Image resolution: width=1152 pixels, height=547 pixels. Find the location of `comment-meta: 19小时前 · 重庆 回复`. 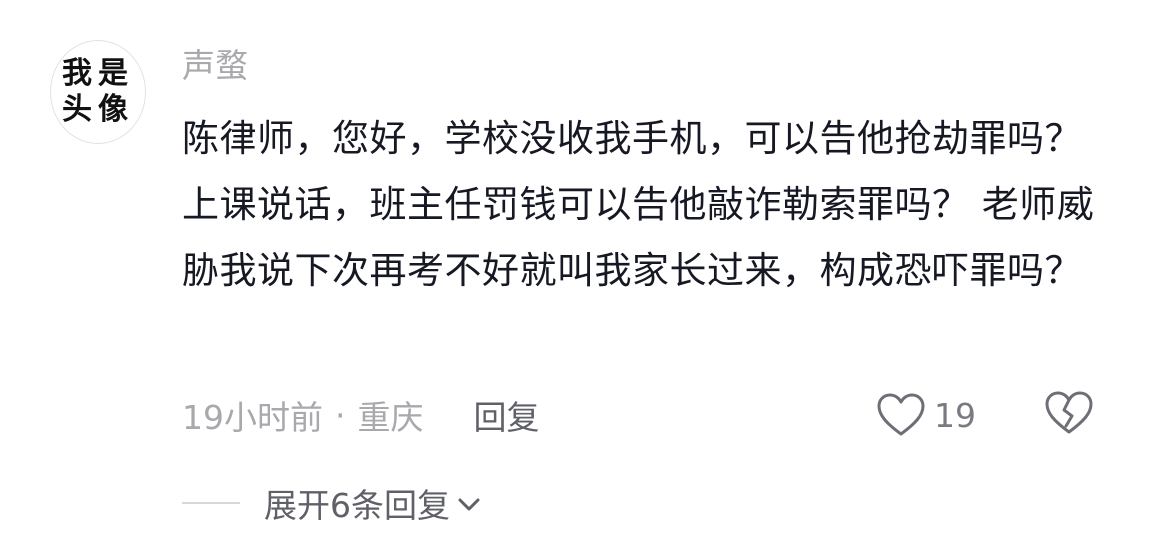

comment-meta: 19小时前 · 重庆 回复 is located at coordinates (361, 415).